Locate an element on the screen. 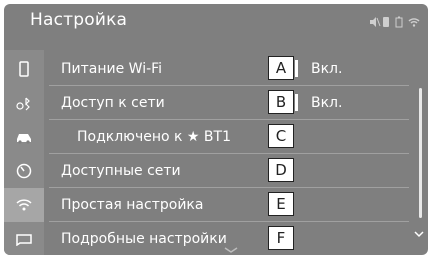 This screenshot has width=432, height=259. wifi-icon is located at coordinates (24, 205).